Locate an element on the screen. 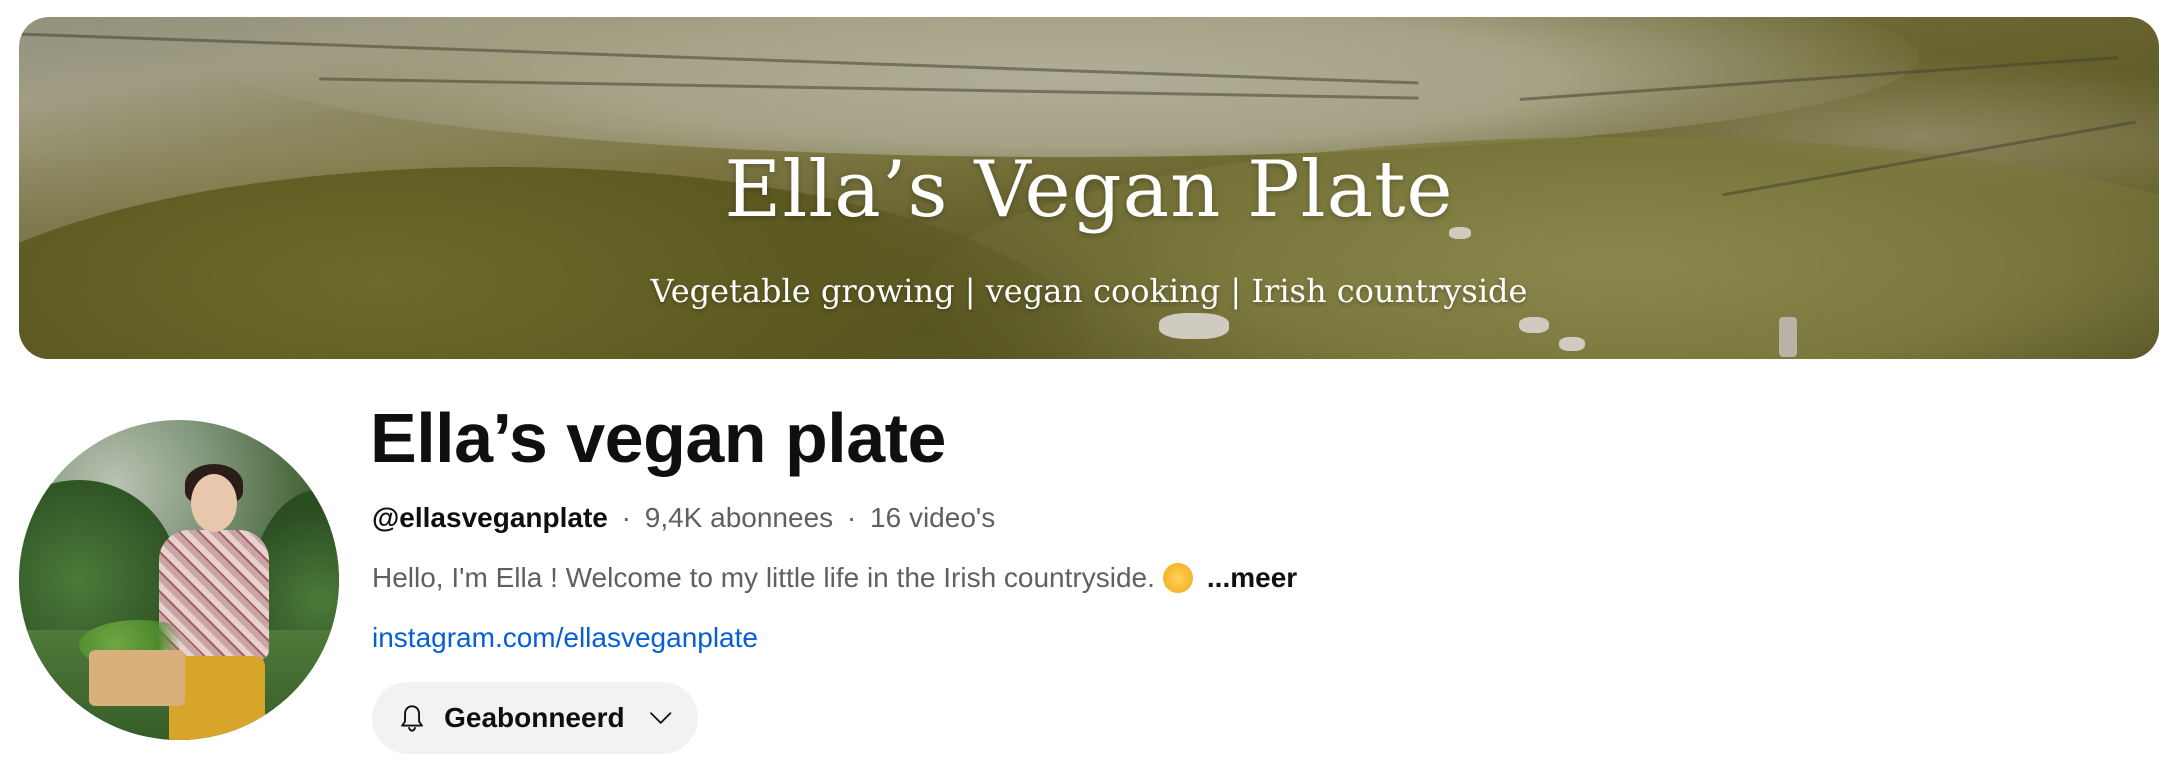  subscribed-label: Geabonneerd is located at coordinates (534, 717).